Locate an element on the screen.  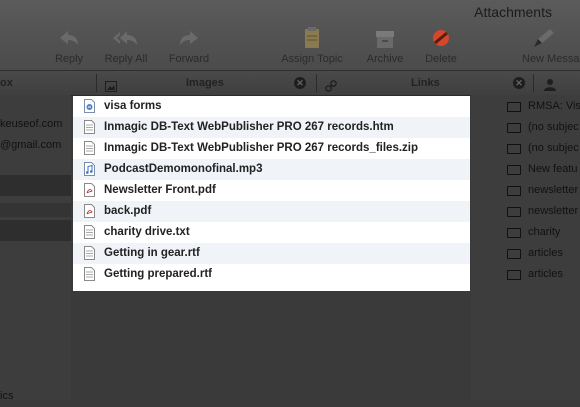
forward-label: Forward is located at coordinates (189, 59).